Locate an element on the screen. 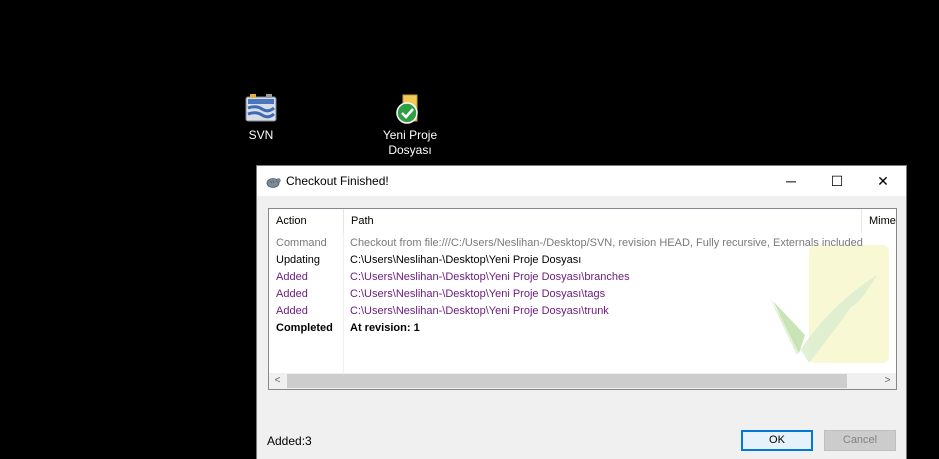 The height and width of the screenshot is (459, 939). desktop-icon-label: SVN is located at coordinates (261, 135).